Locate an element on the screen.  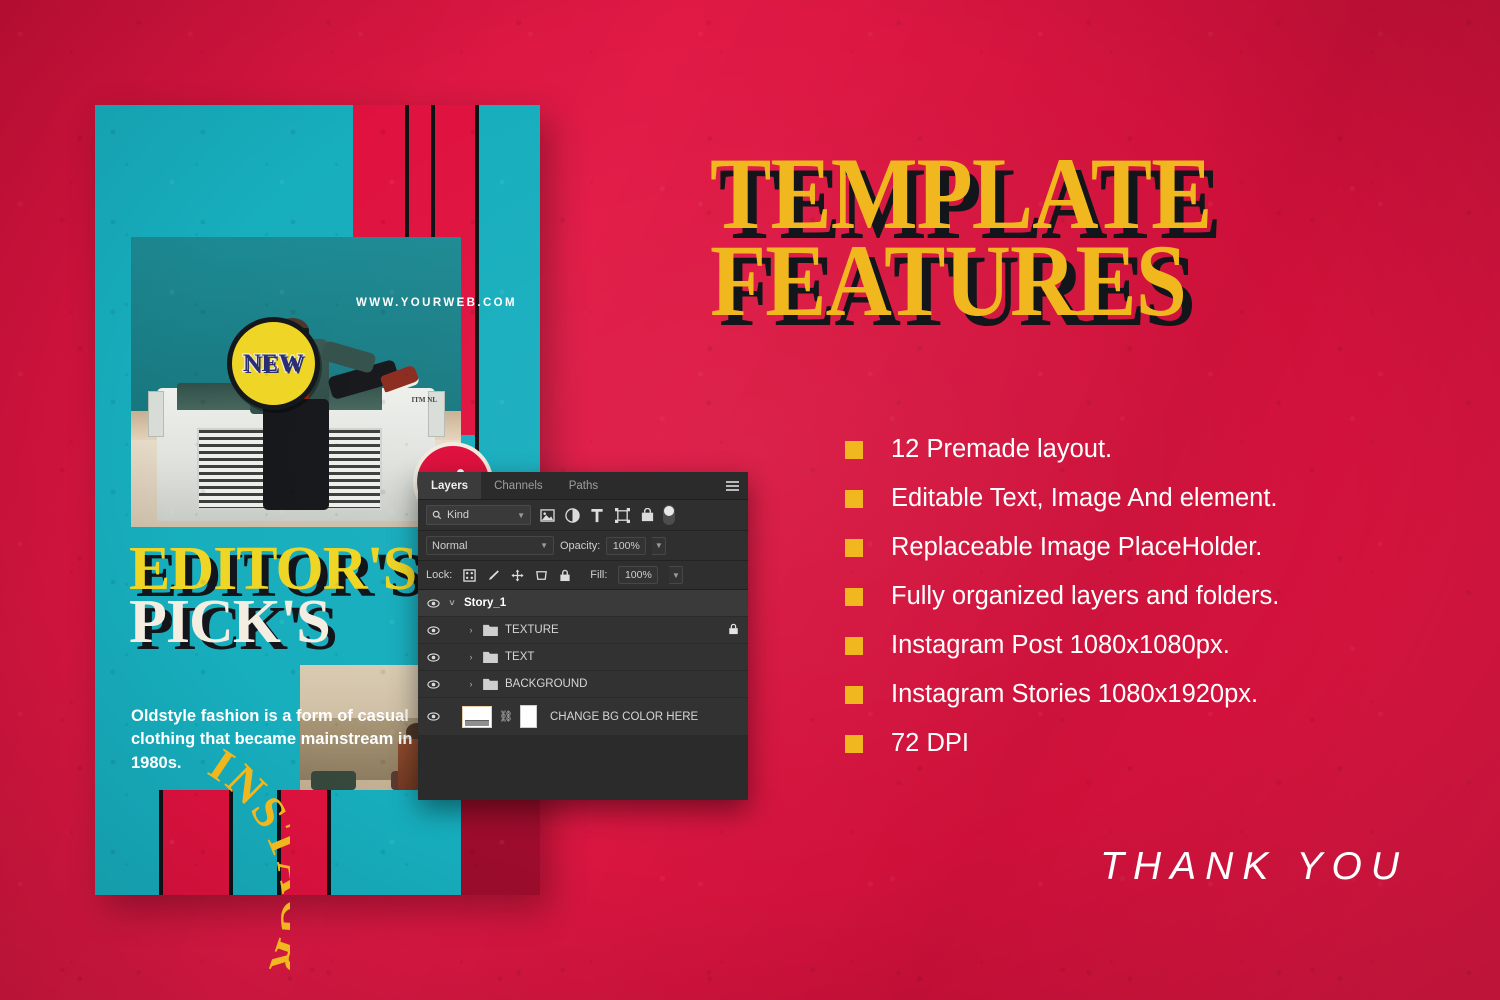
tab-channels: Channels is located at coordinates (518, 485).